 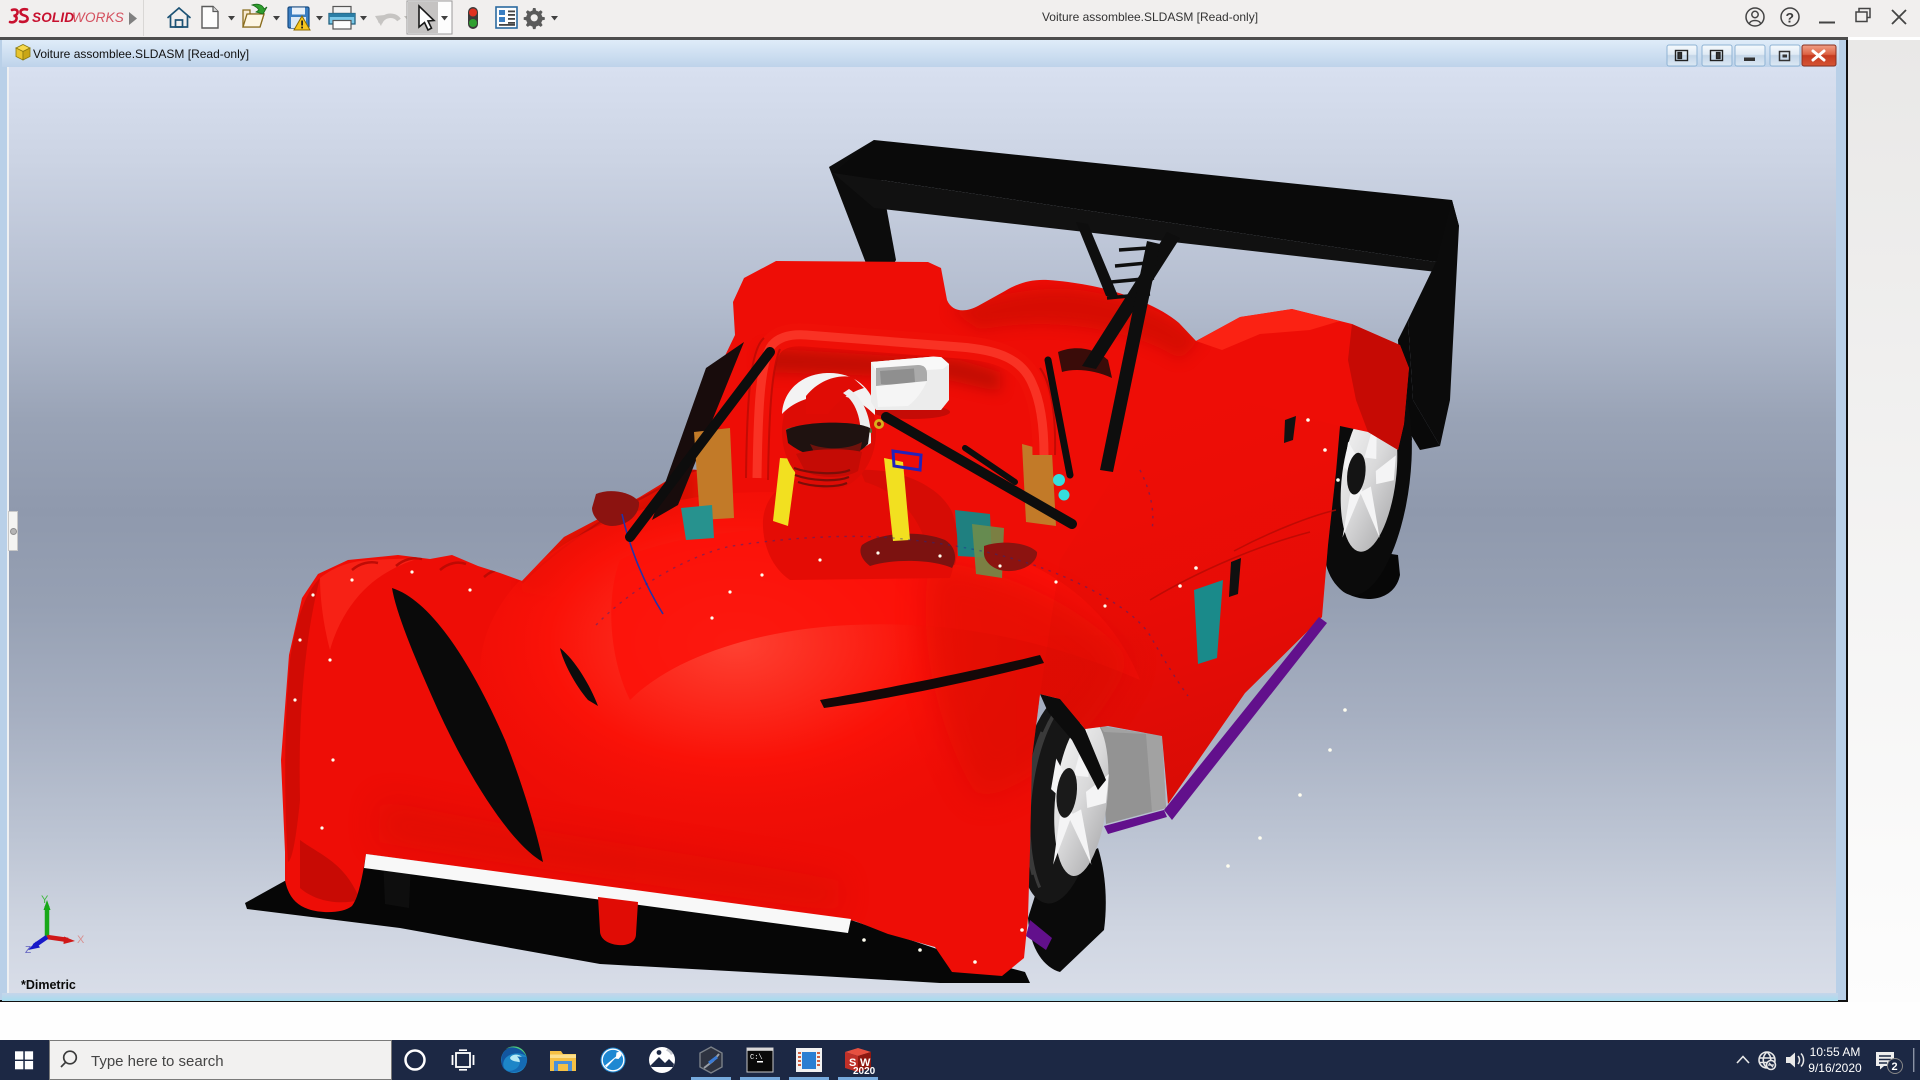 I want to click on svg-text: 2, so click(x=1895, y=1067).